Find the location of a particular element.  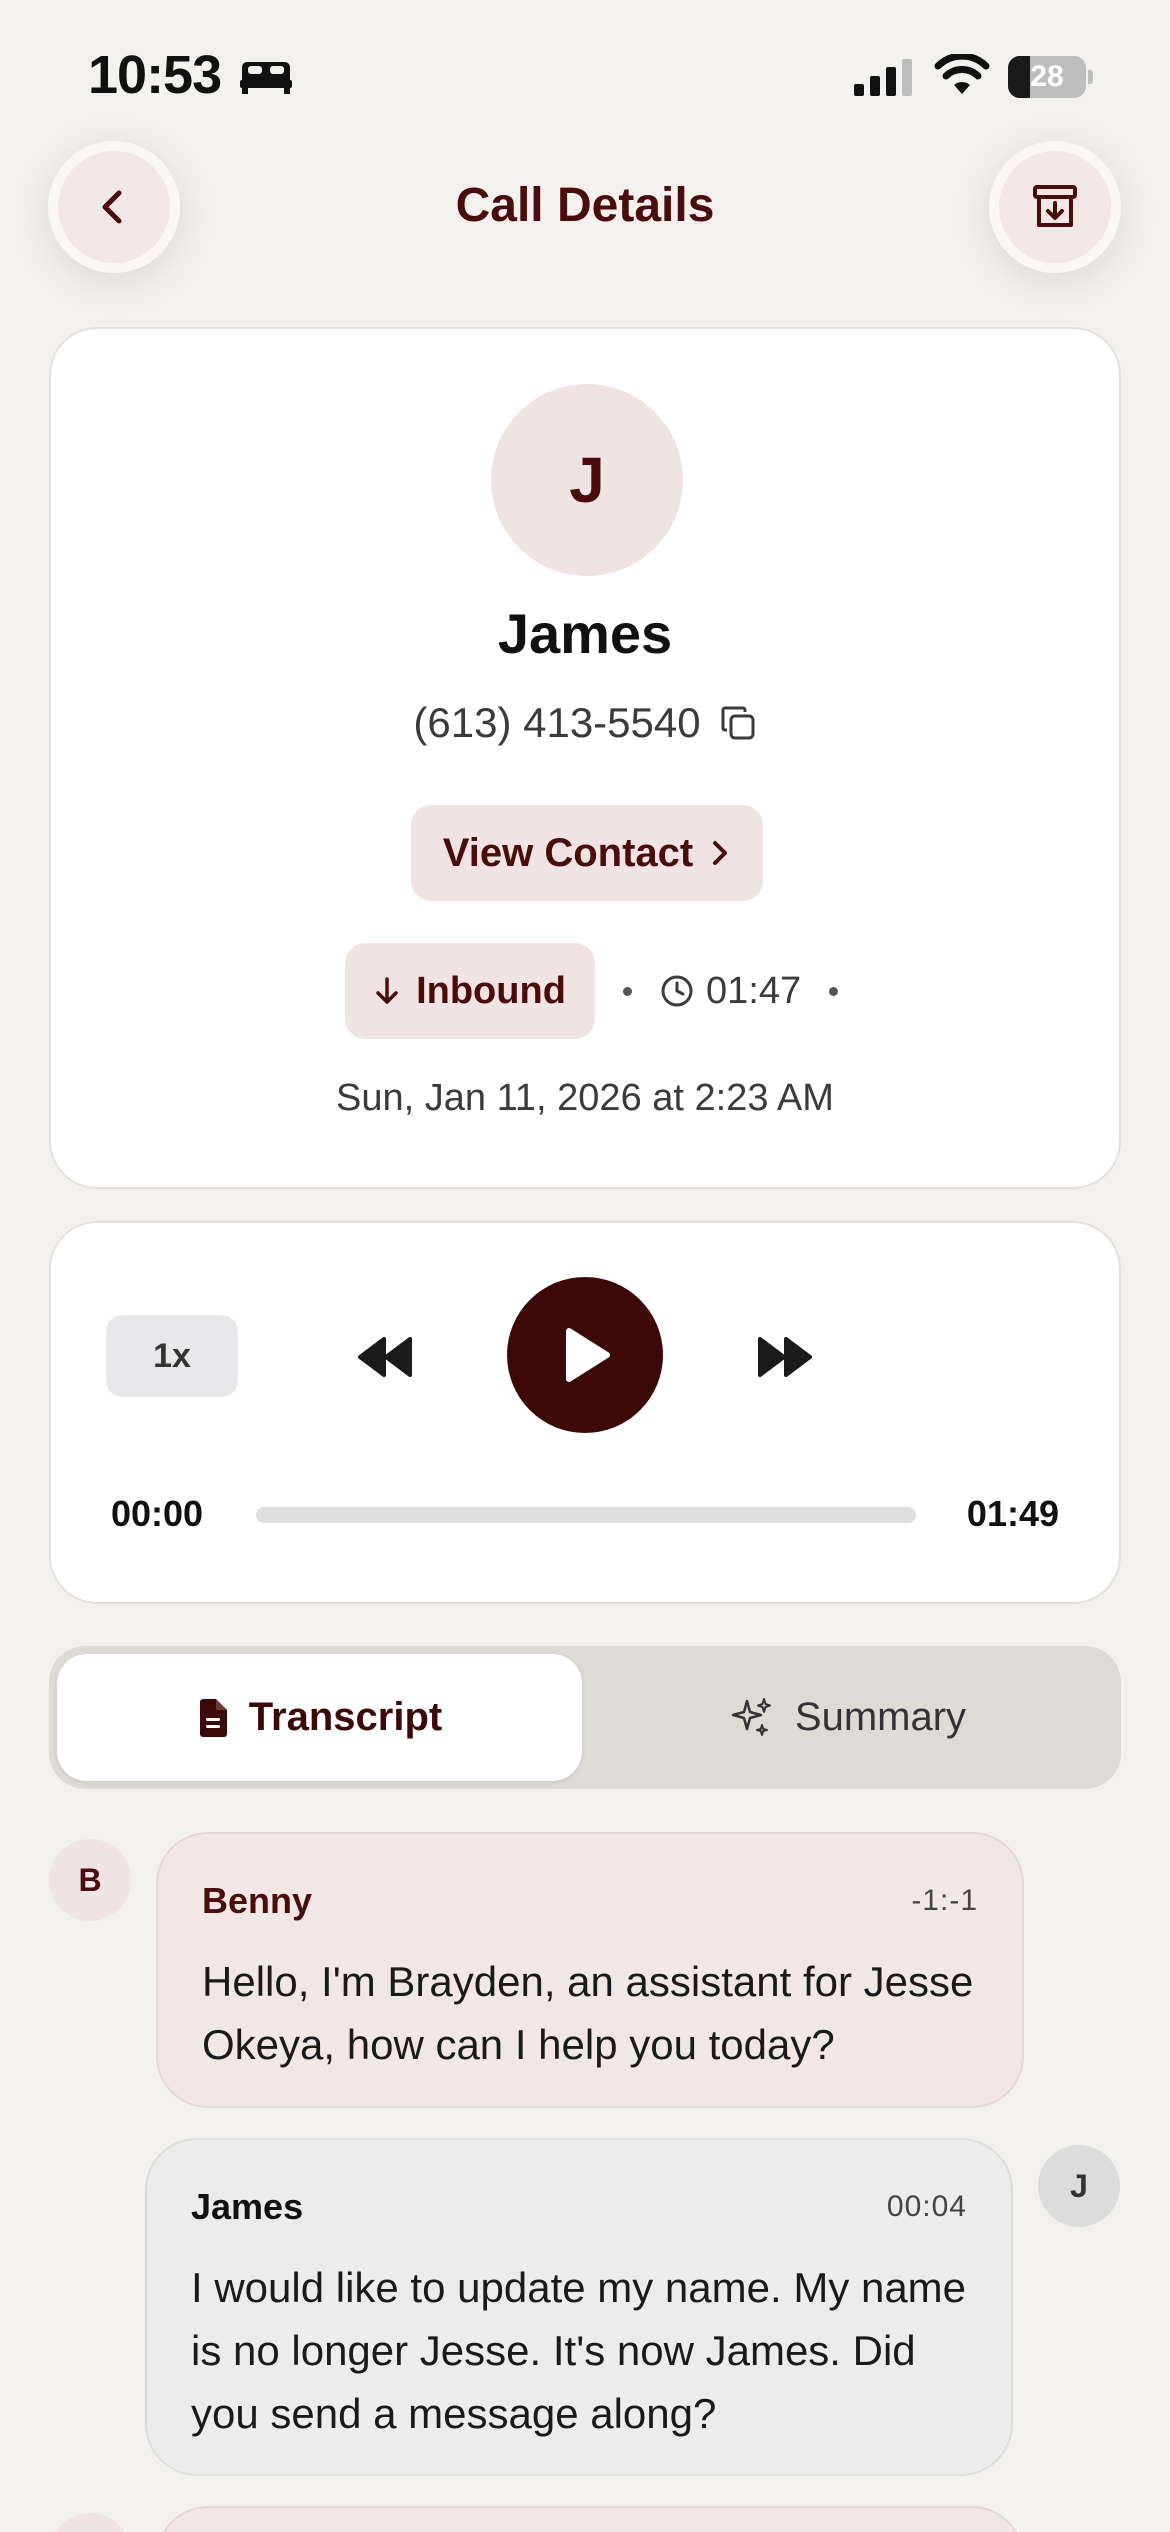

contact-name: James is located at coordinates (585, 633).